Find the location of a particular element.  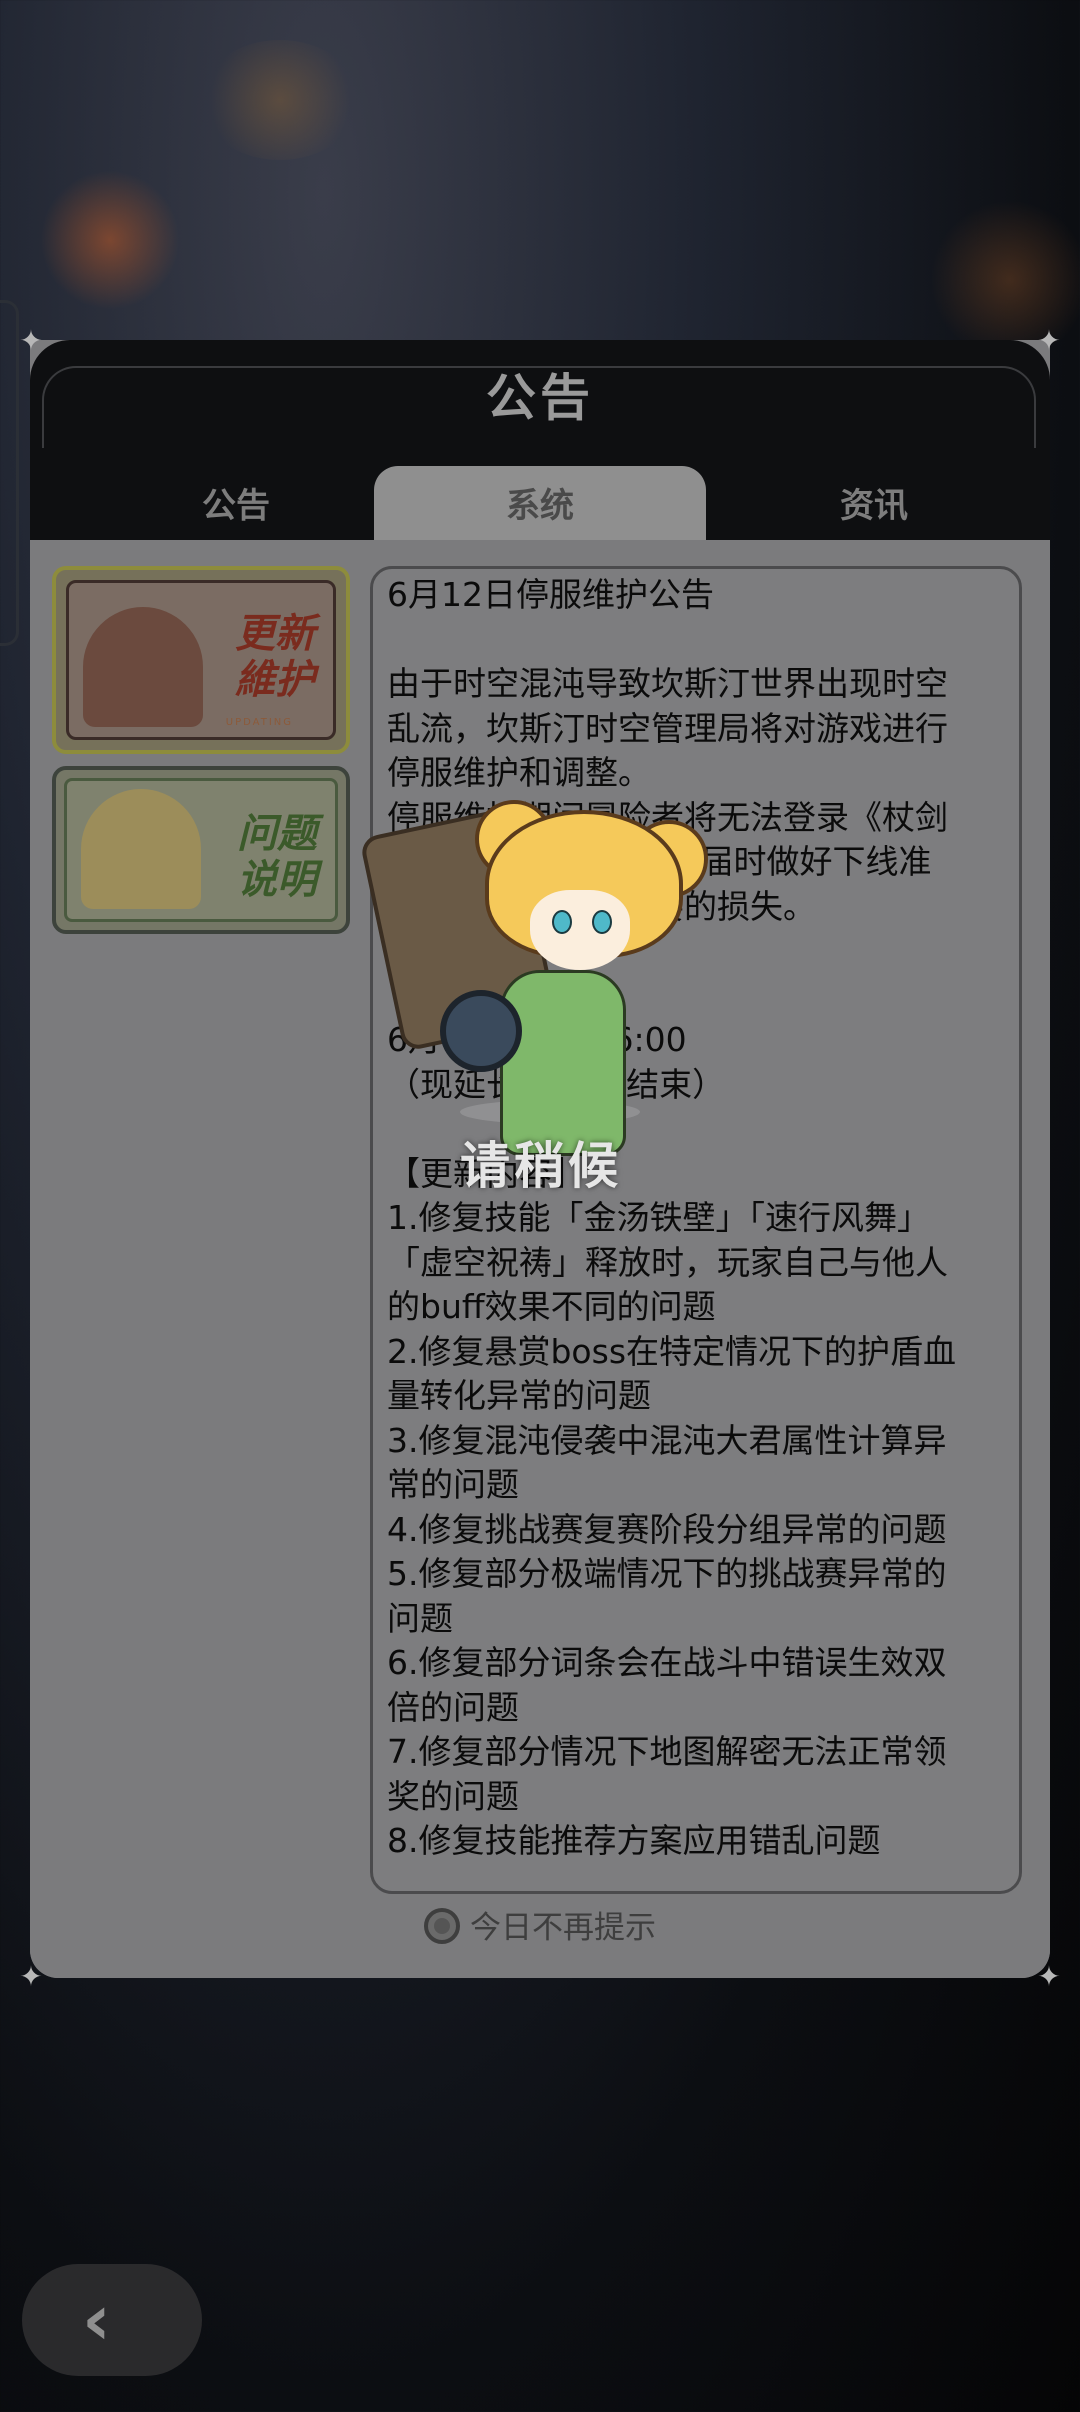

side-panel-edge is located at coordinates (9, 473).